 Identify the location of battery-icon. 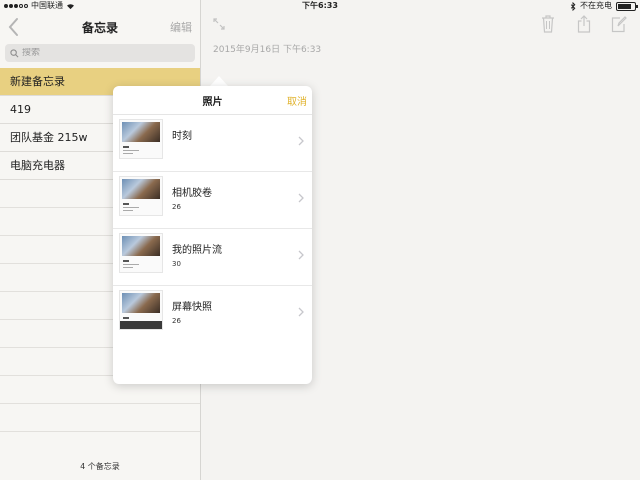
(627, 6).